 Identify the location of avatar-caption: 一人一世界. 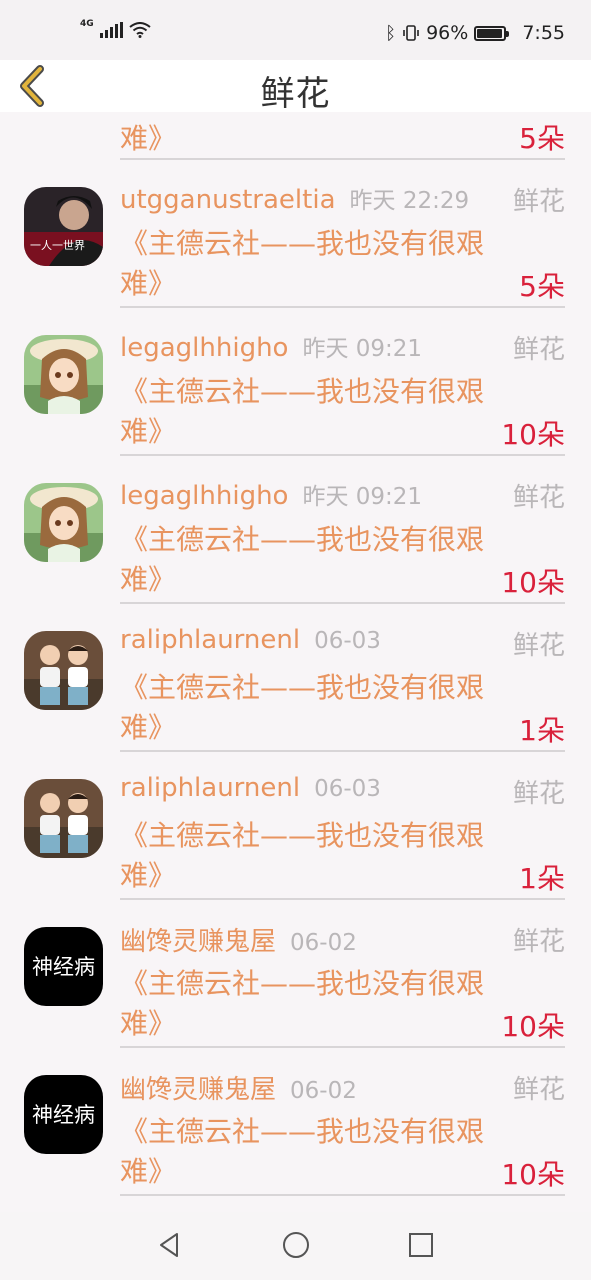
(57, 245).